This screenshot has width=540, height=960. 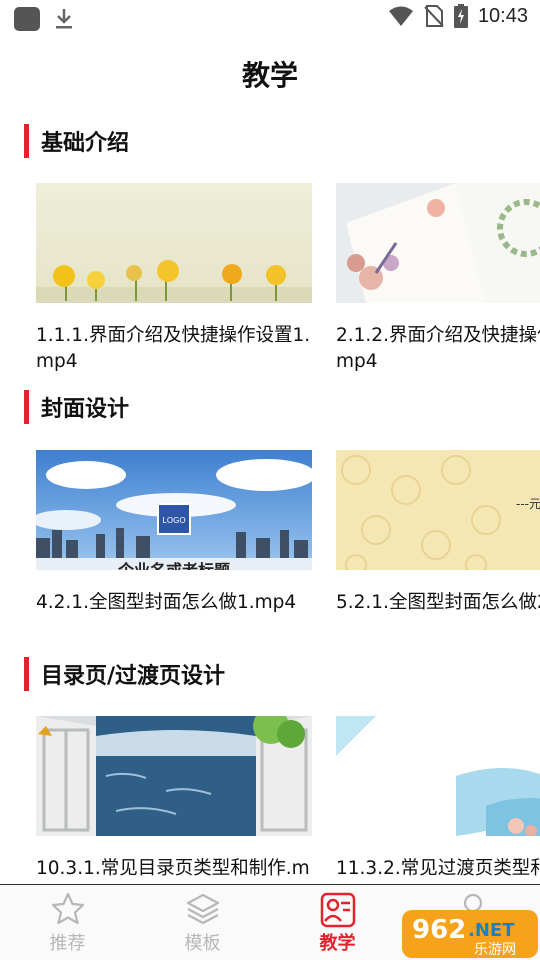 I want to click on section-header-basics: 基础介绍, so click(x=76, y=141).